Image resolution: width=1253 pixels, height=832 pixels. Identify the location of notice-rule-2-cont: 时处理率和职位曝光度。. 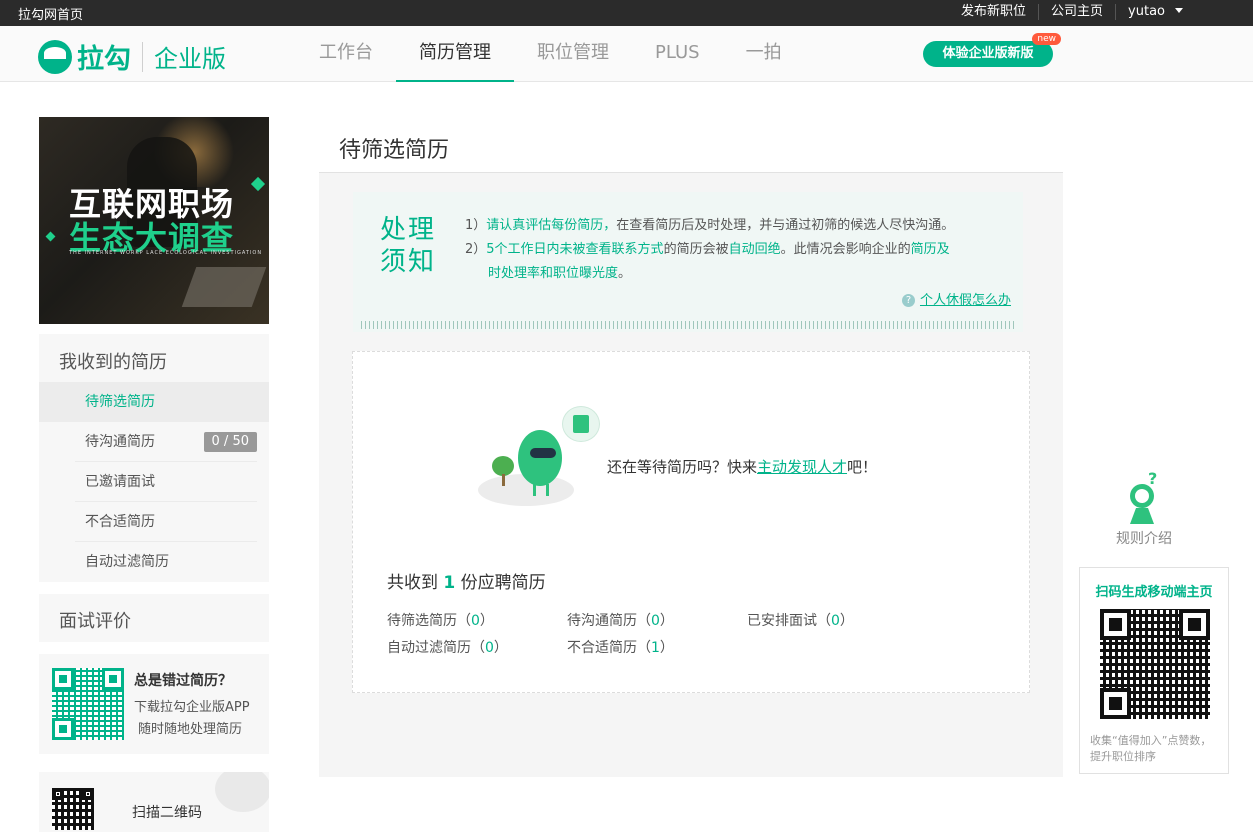
(559, 271).